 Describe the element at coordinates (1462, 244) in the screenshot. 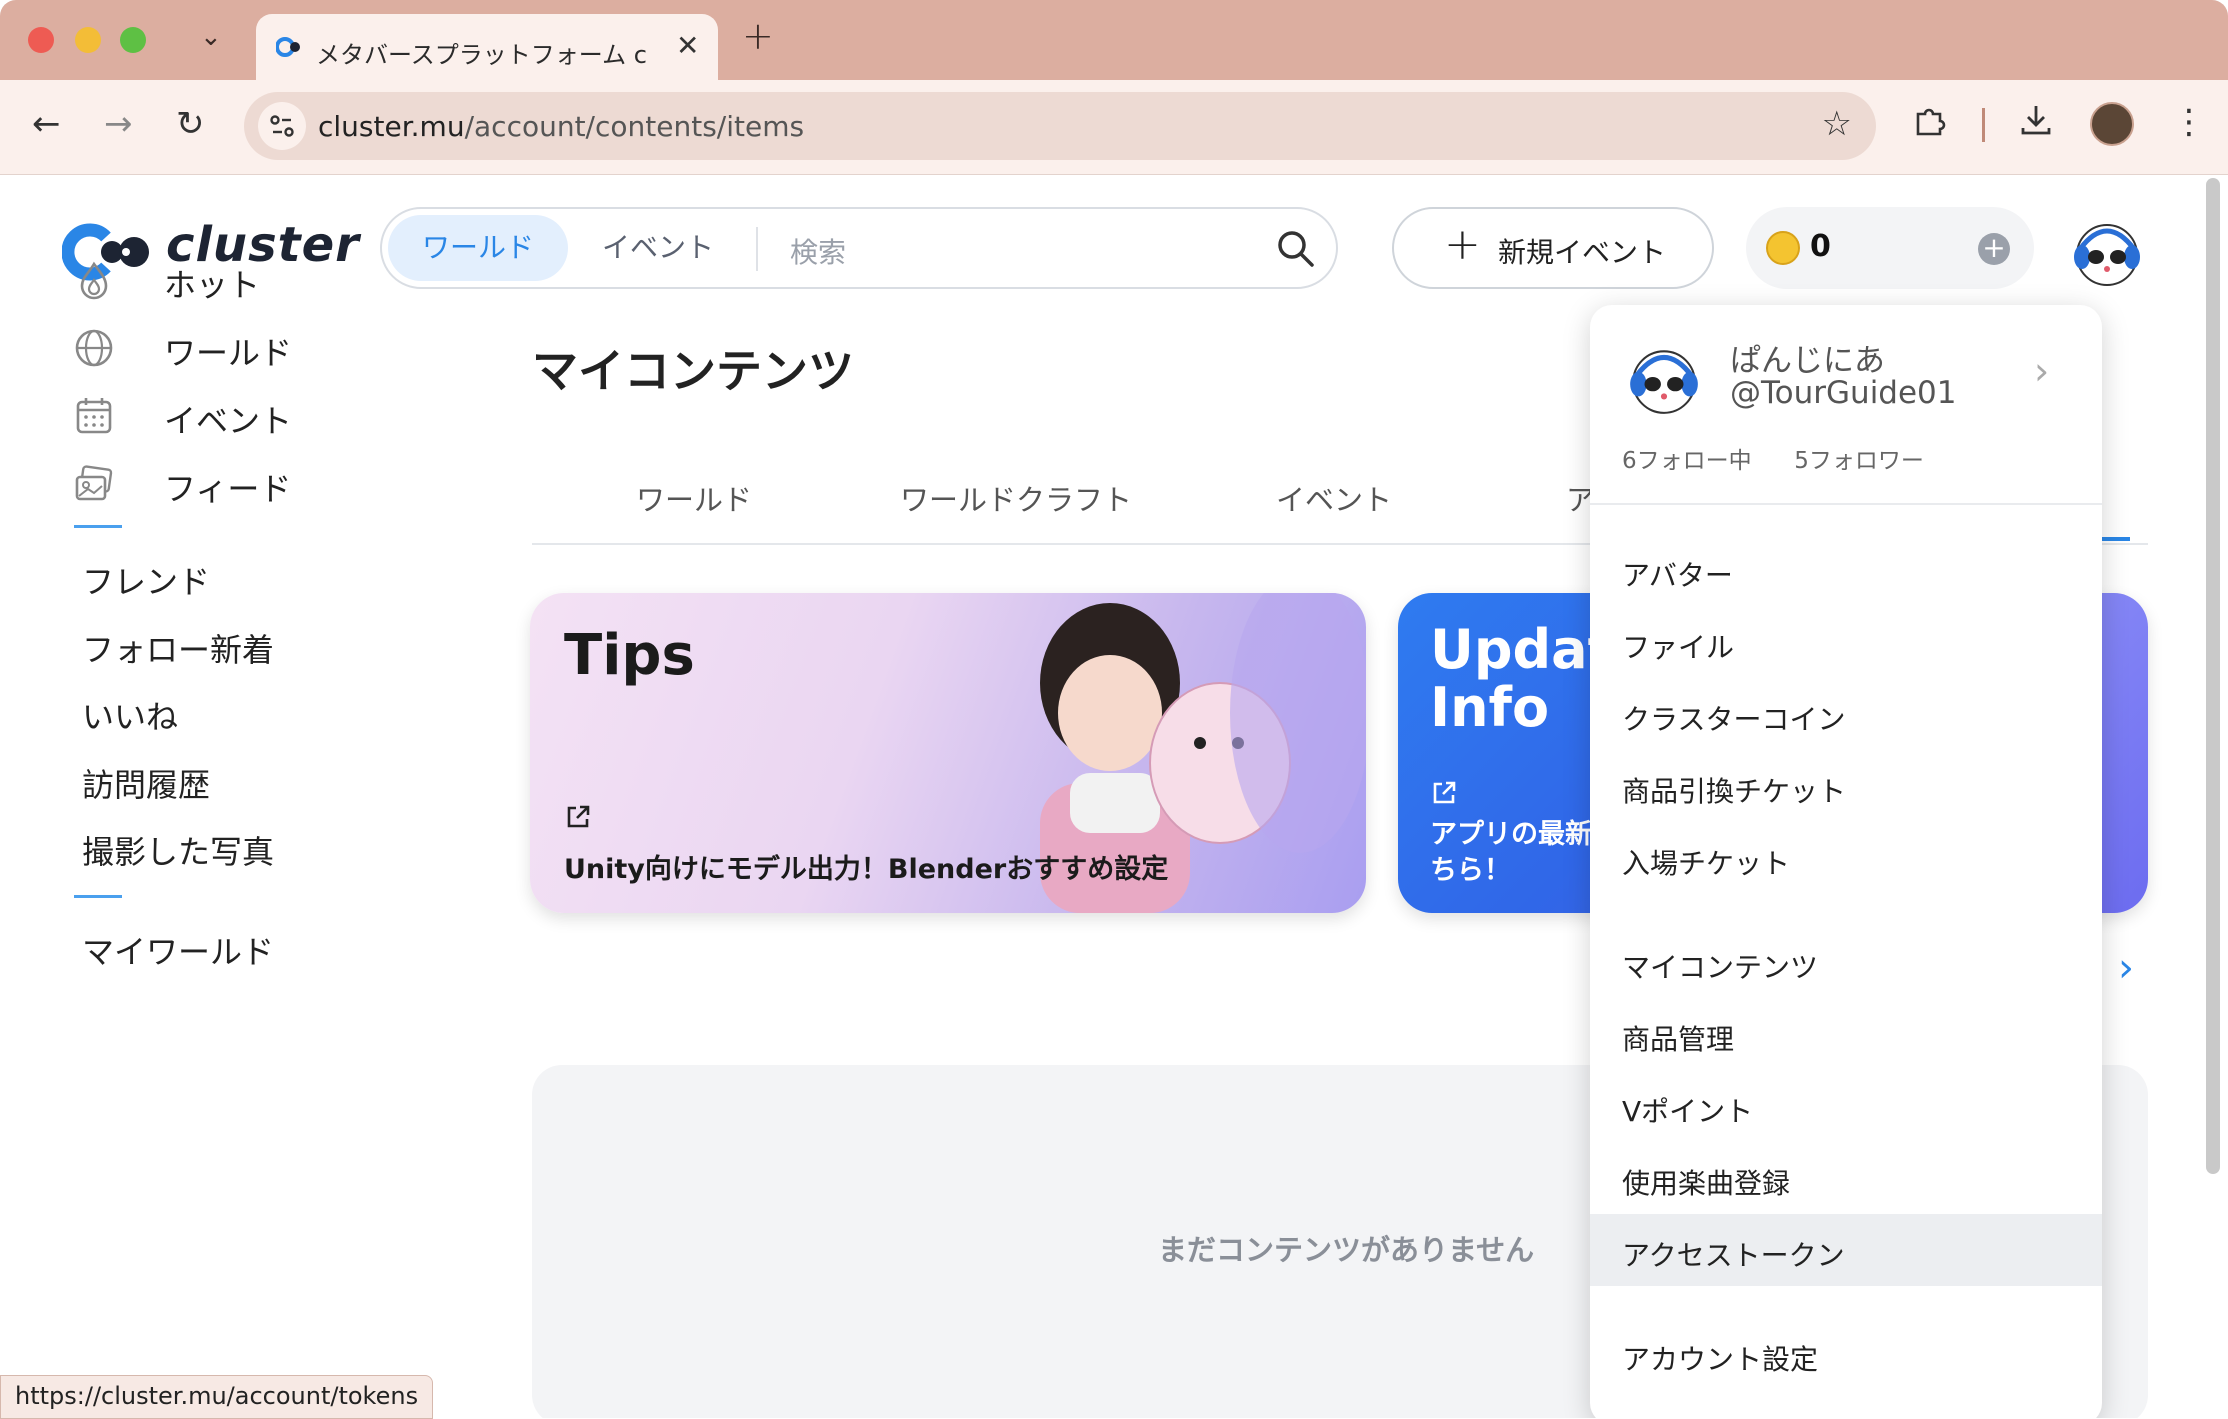

I see `plus-icon: +` at that location.